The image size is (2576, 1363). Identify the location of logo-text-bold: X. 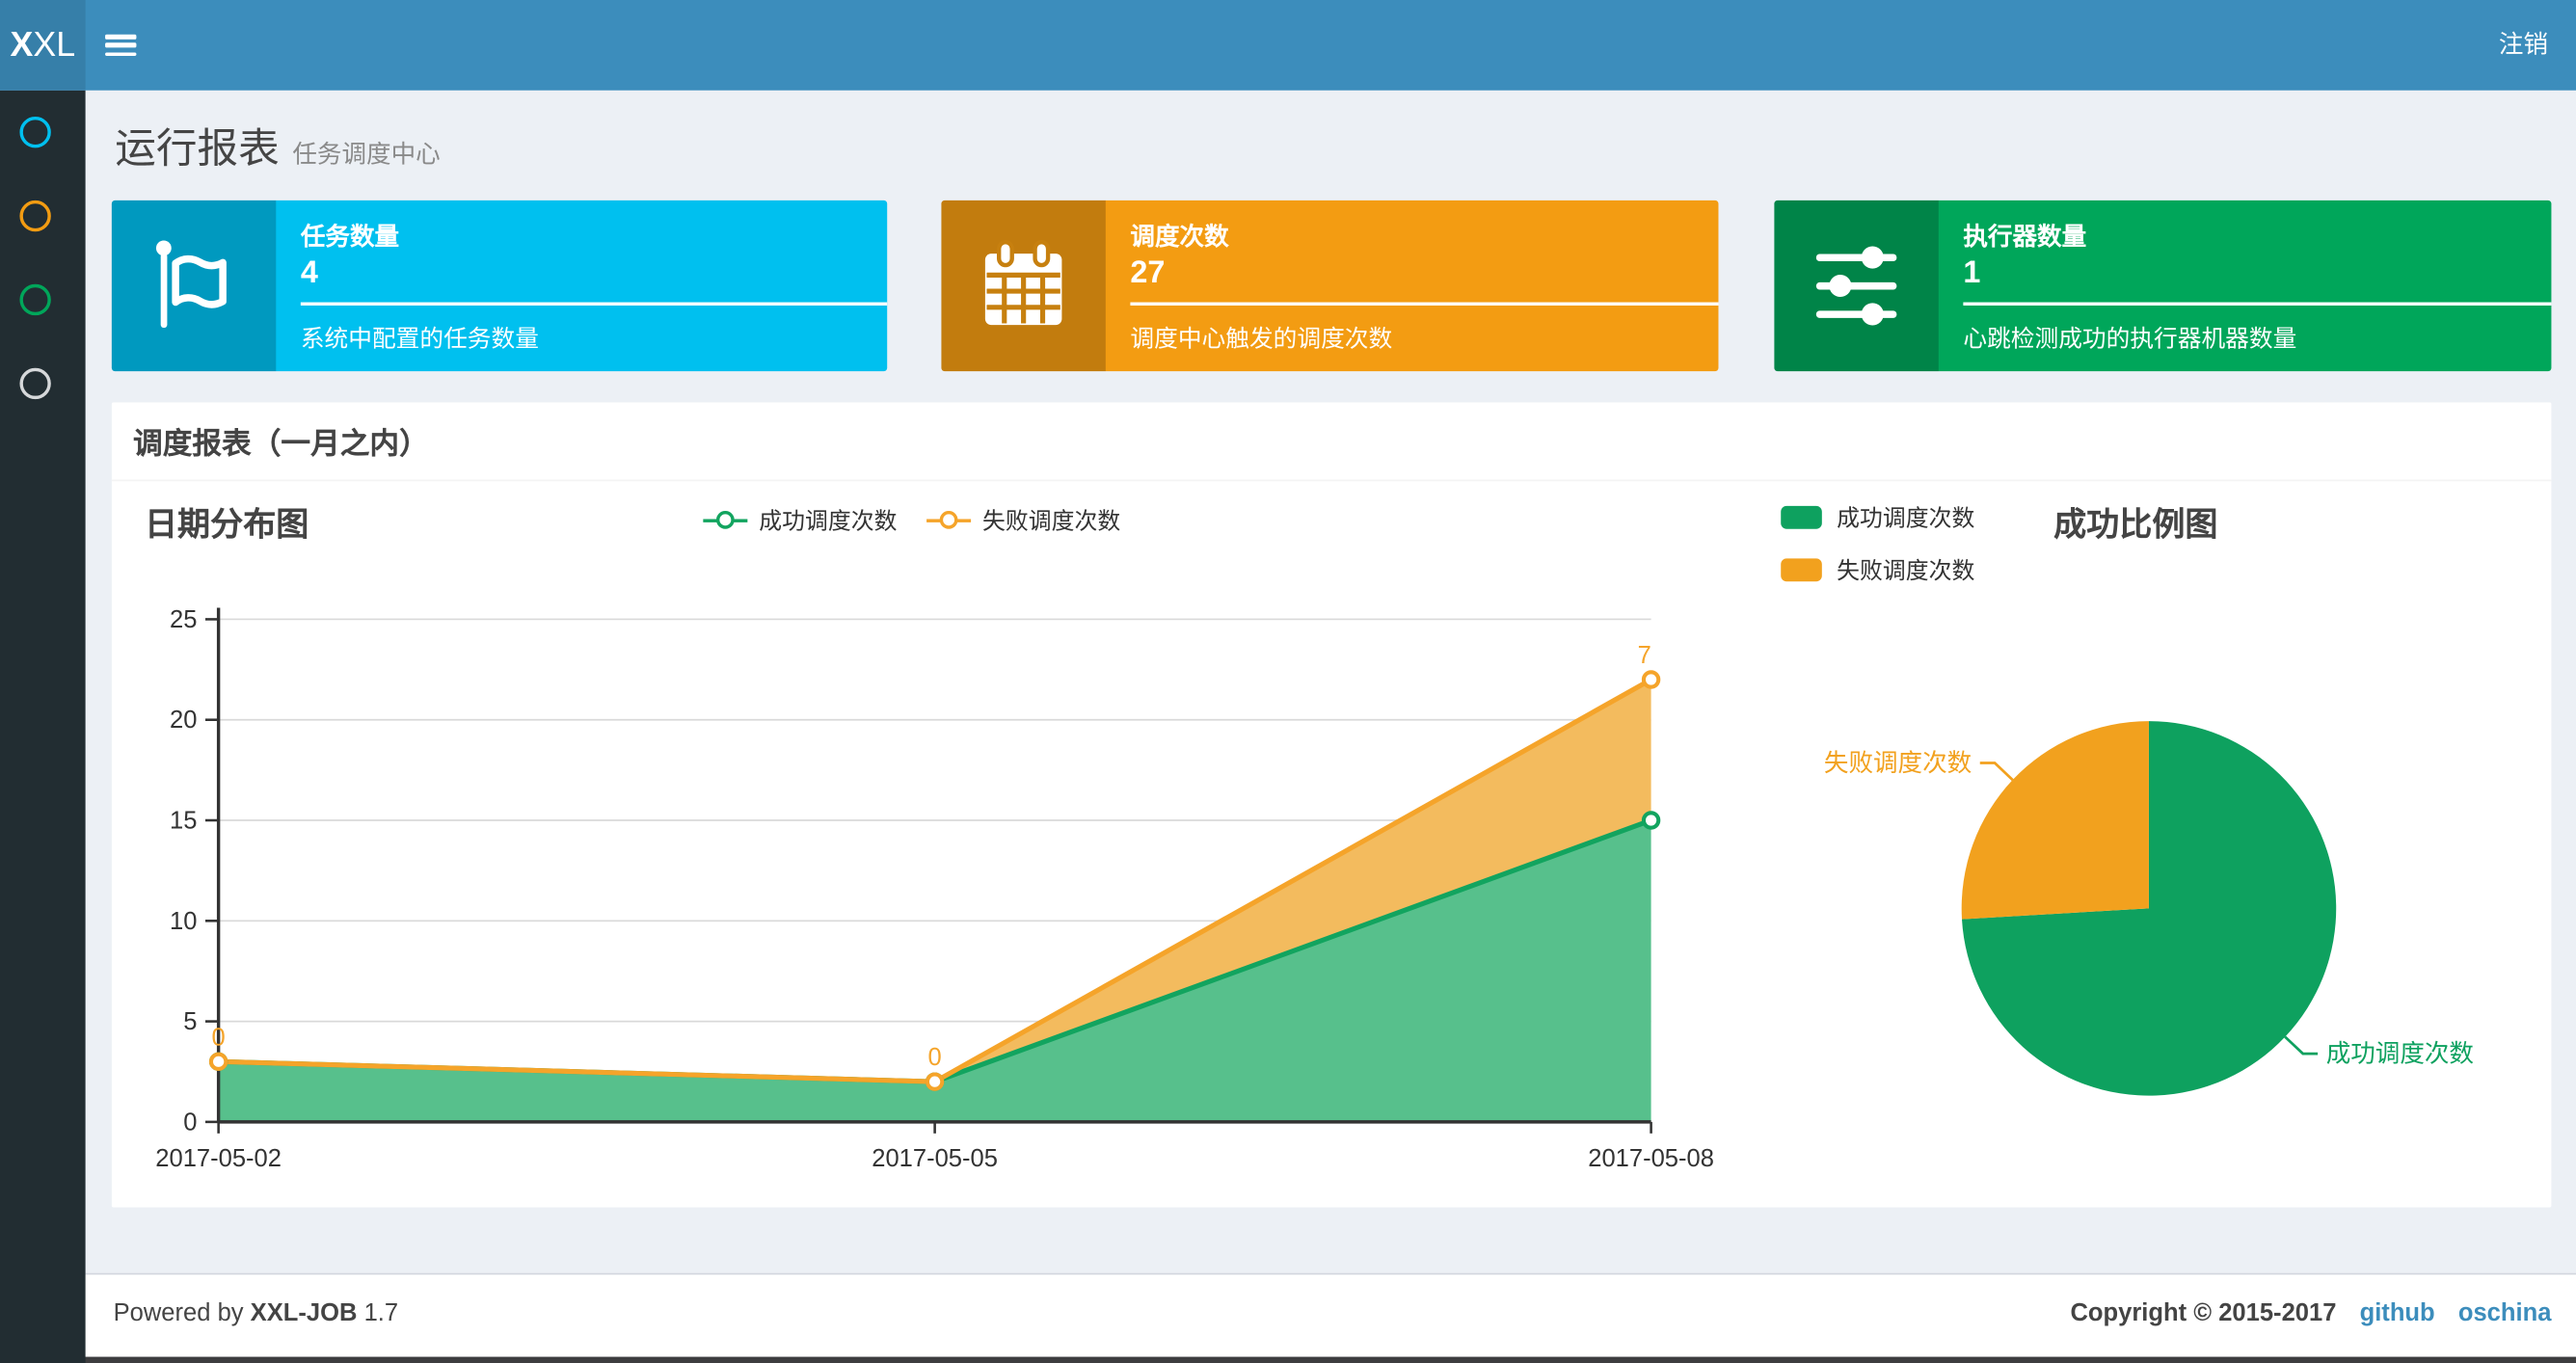
(22, 44).